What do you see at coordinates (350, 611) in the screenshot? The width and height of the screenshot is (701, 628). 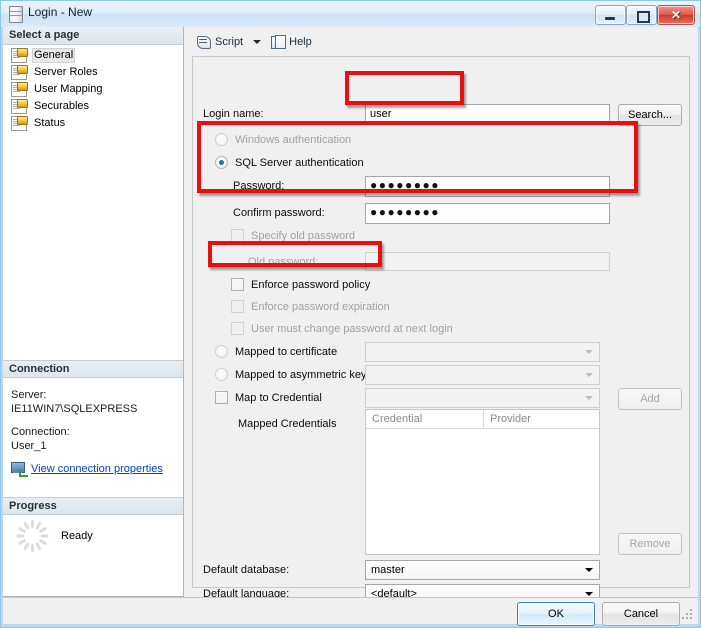 I see `dialog-button-bar: OK Cancel` at bounding box center [350, 611].